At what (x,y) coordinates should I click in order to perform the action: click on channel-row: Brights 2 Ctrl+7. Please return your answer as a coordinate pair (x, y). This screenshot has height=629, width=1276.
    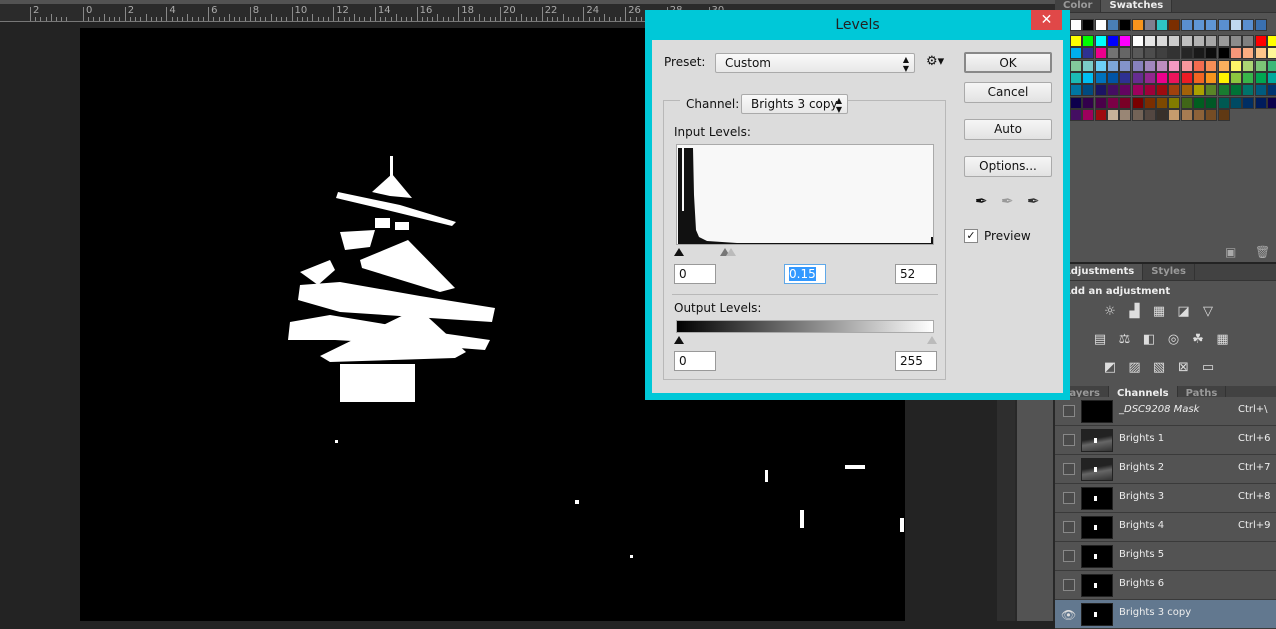
    Looking at the image, I should click on (1165, 469).